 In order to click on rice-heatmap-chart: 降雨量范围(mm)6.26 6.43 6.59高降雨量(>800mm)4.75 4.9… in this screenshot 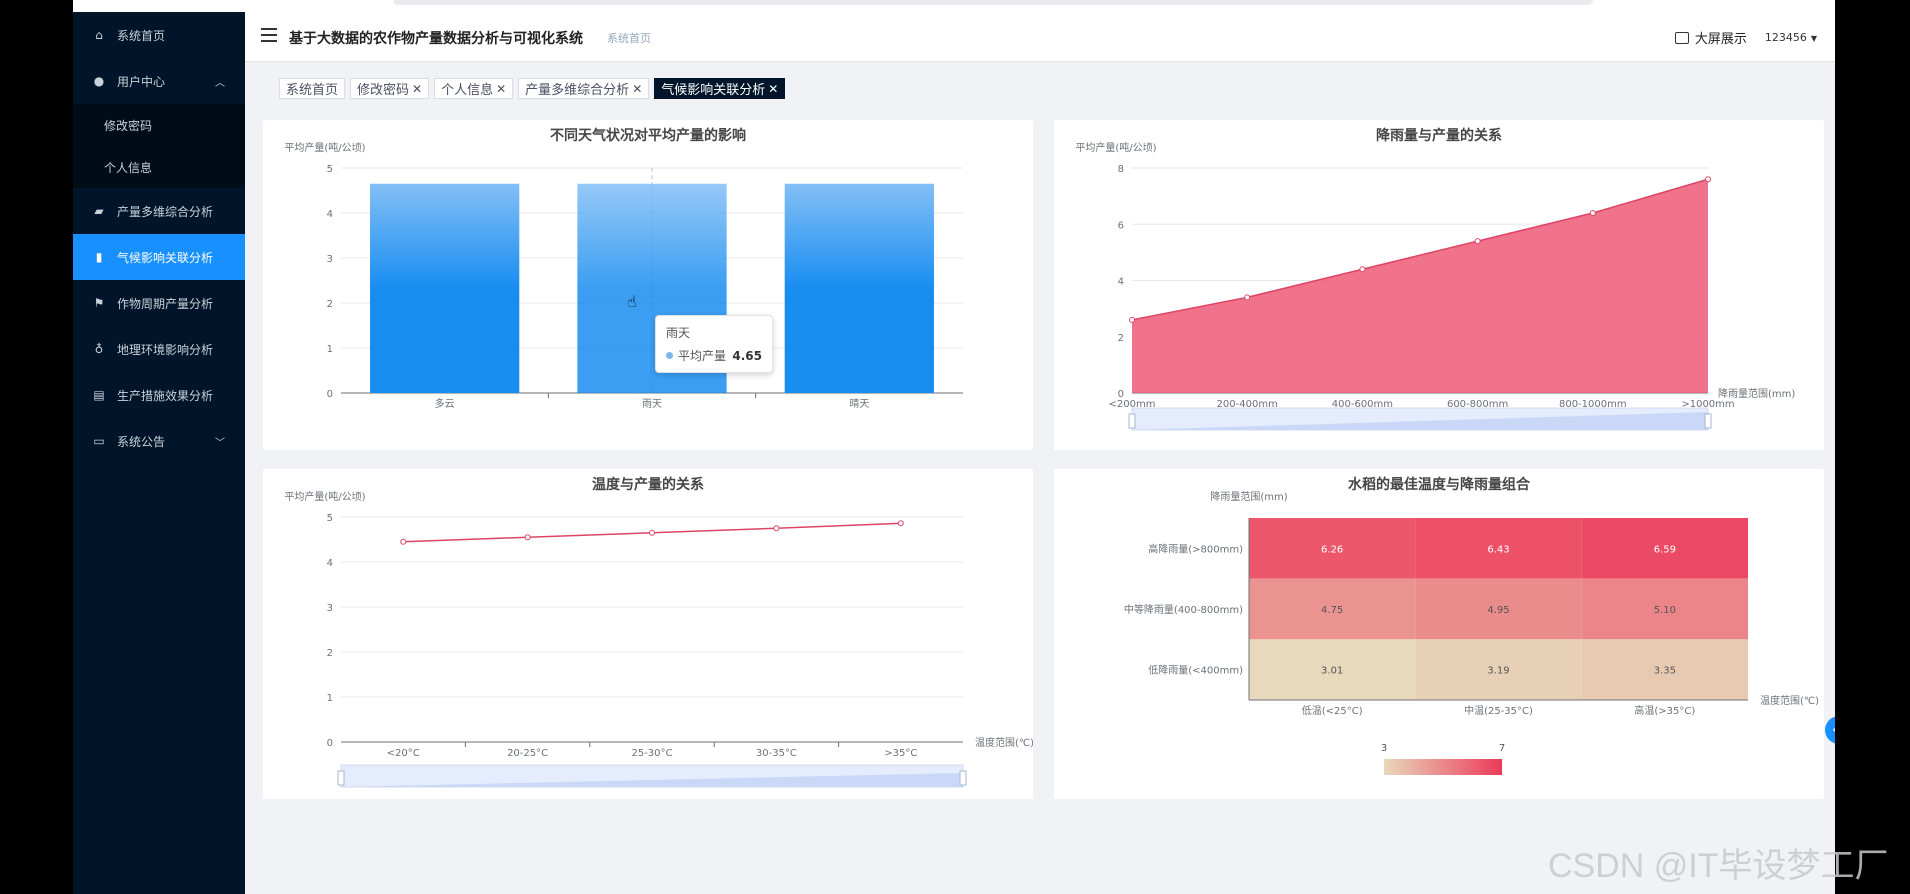, I will do `click(1439, 634)`.